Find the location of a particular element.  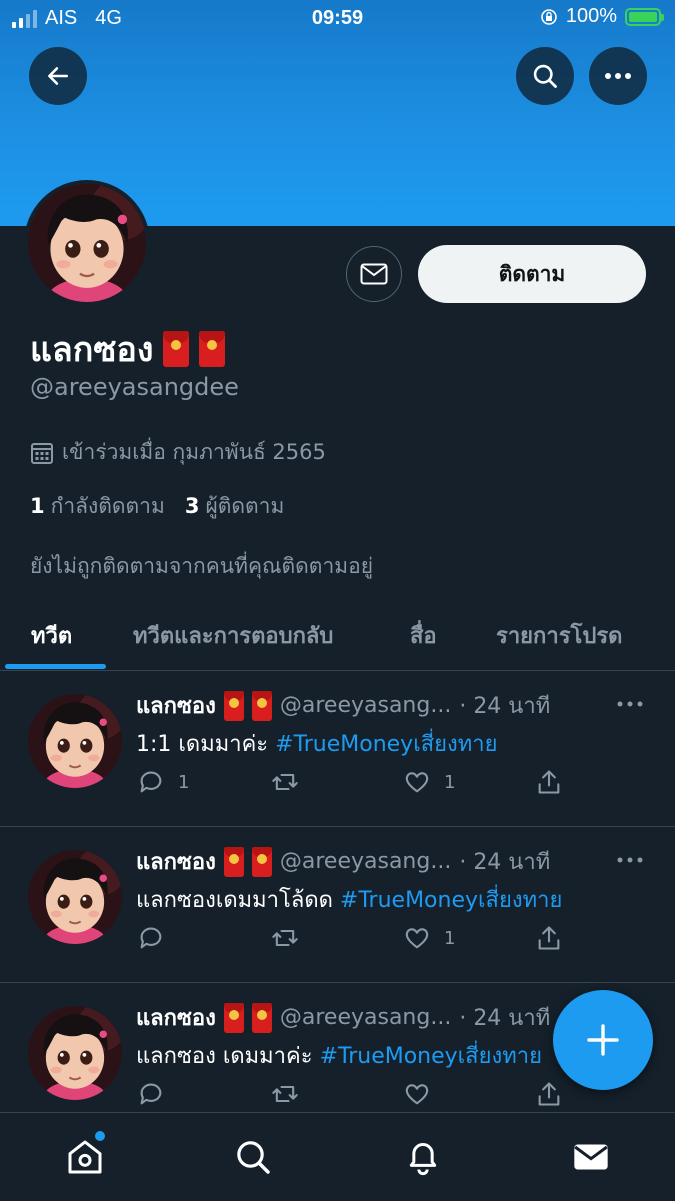

tweet-body: แลกซอง เดมมาค่ะ is located at coordinates (228, 1056).